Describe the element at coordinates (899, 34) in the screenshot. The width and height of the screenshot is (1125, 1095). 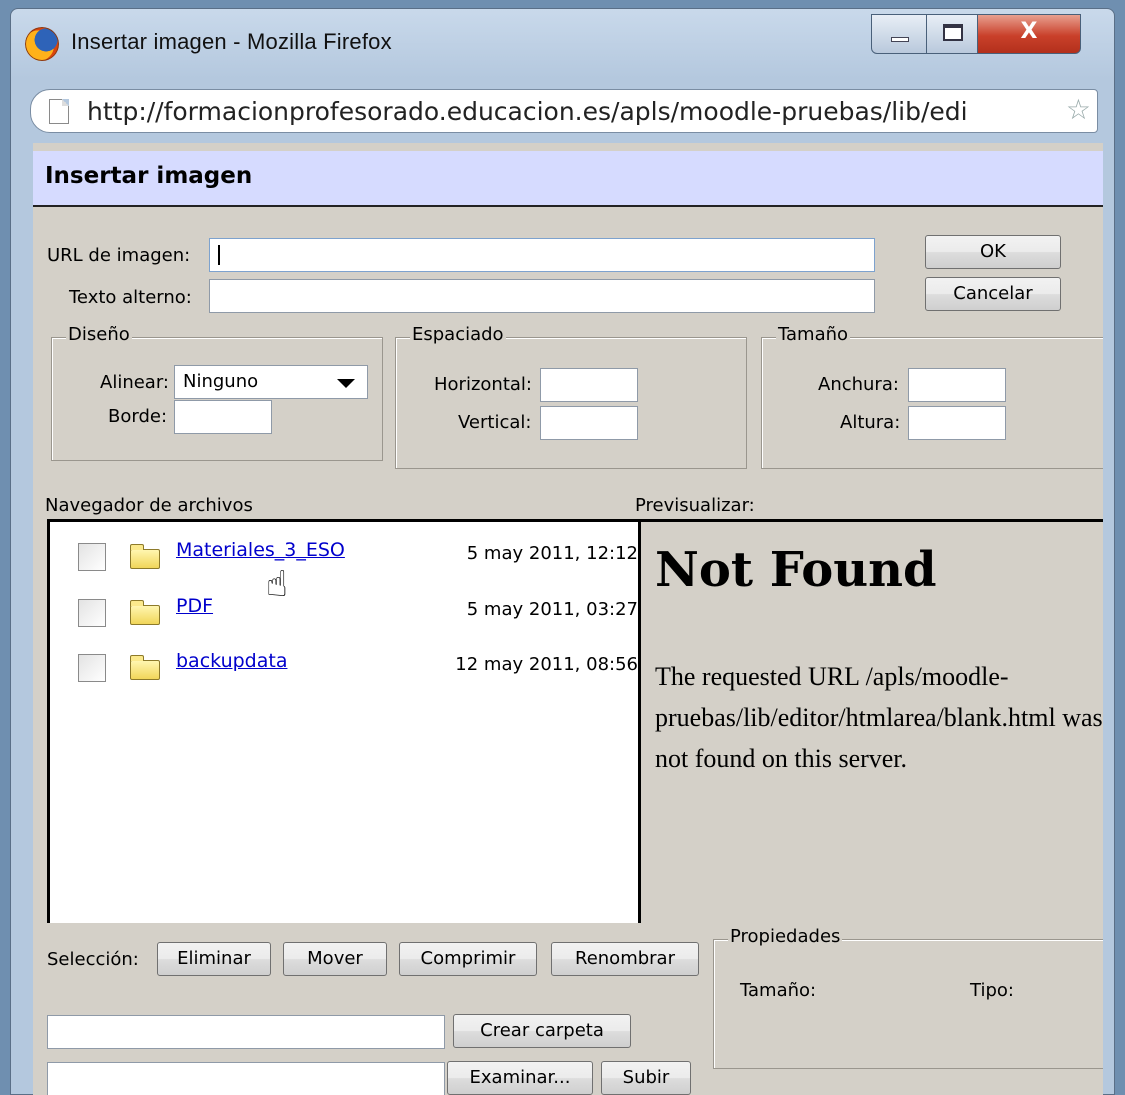
I see `minimize-button` at that location.